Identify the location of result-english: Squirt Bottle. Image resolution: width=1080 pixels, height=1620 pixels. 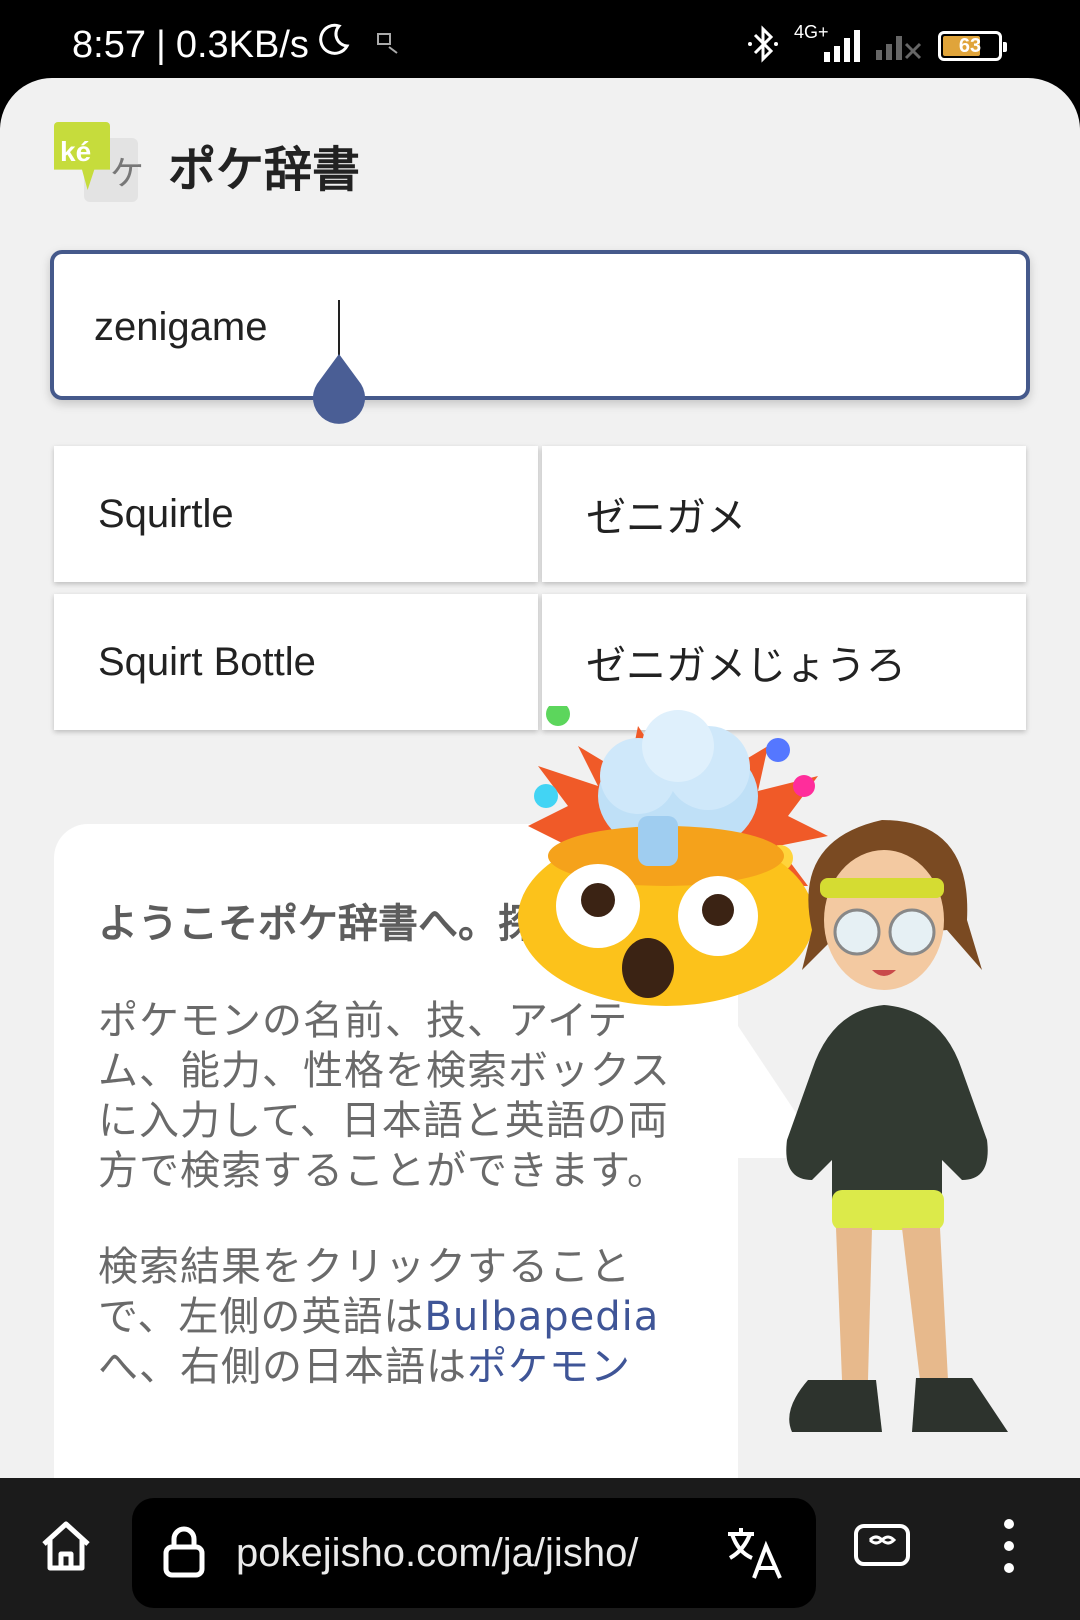
(296, 662).